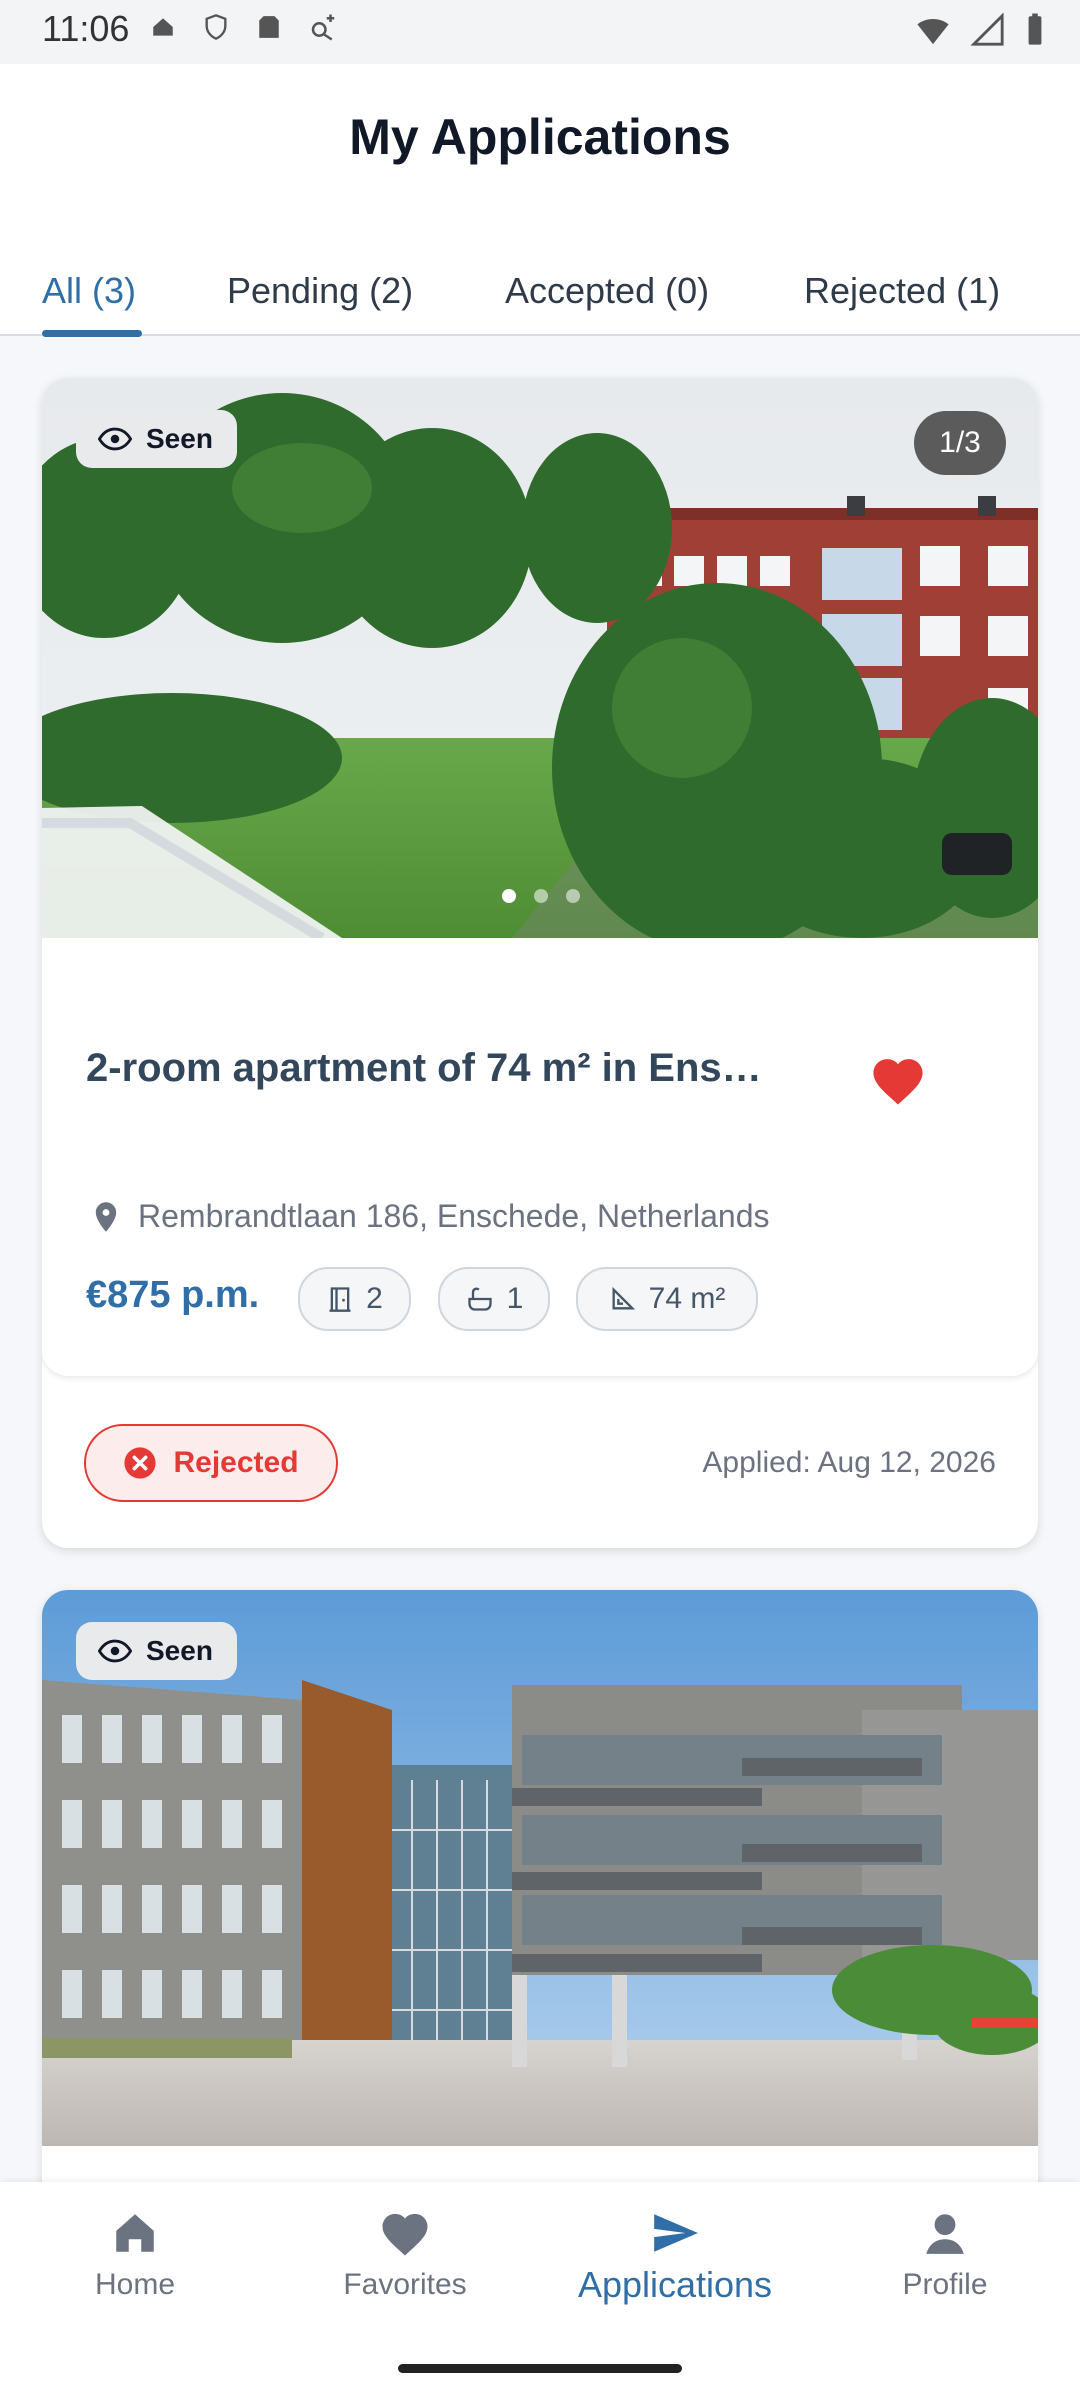  What do you see at coordinates (163, 27) in the screenshot?
I see `home-status-icon` at bounding box center [163, 27].